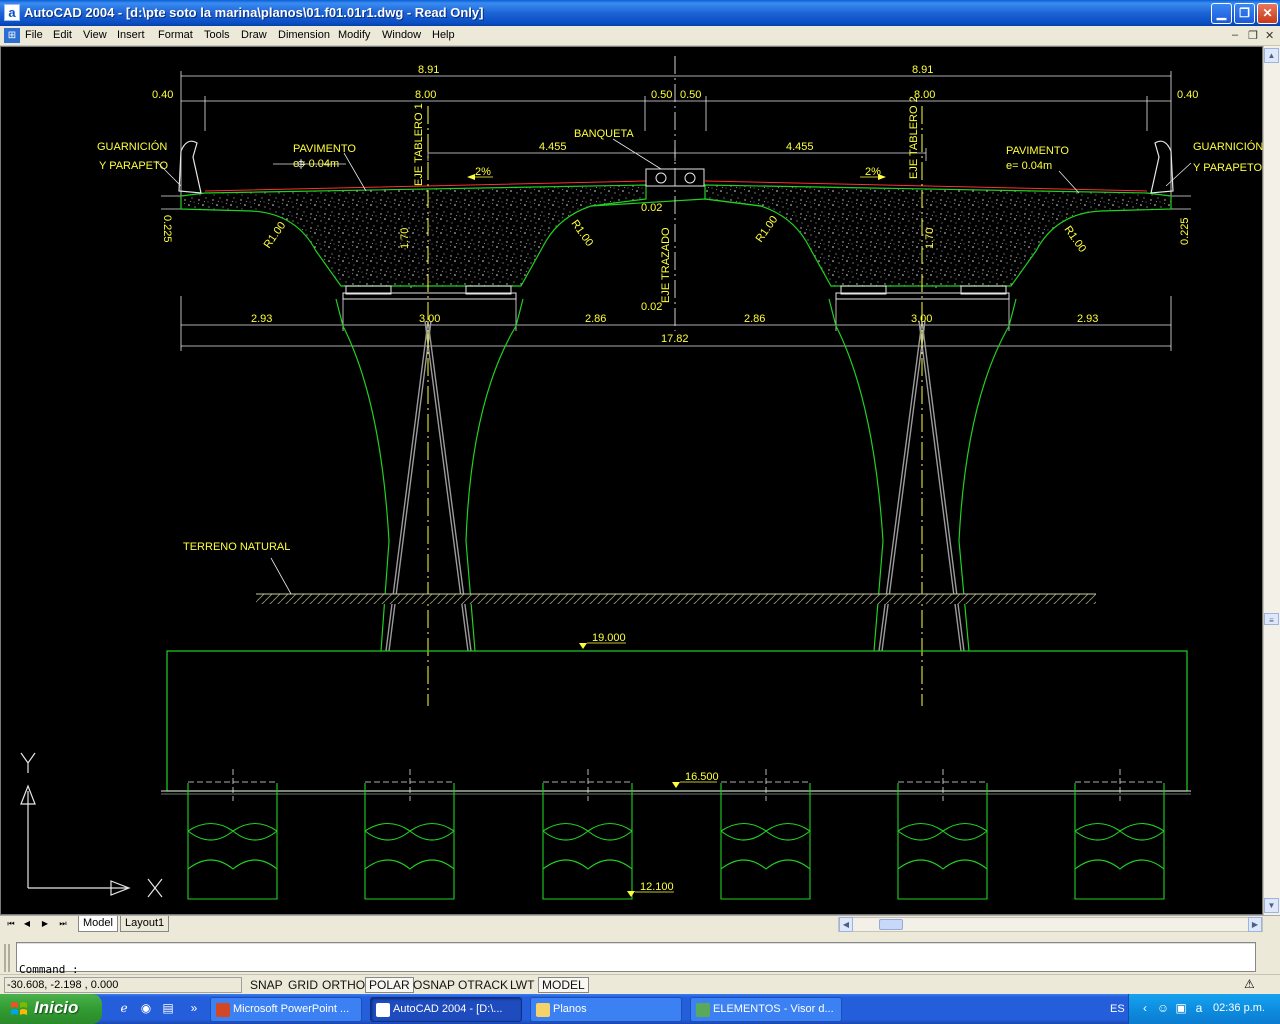 This screenshot has height=1024, width=1280. Describe the element at coordinates (609, 638) in the screenshot. I see `elevation-19000: 19.000` at that location.